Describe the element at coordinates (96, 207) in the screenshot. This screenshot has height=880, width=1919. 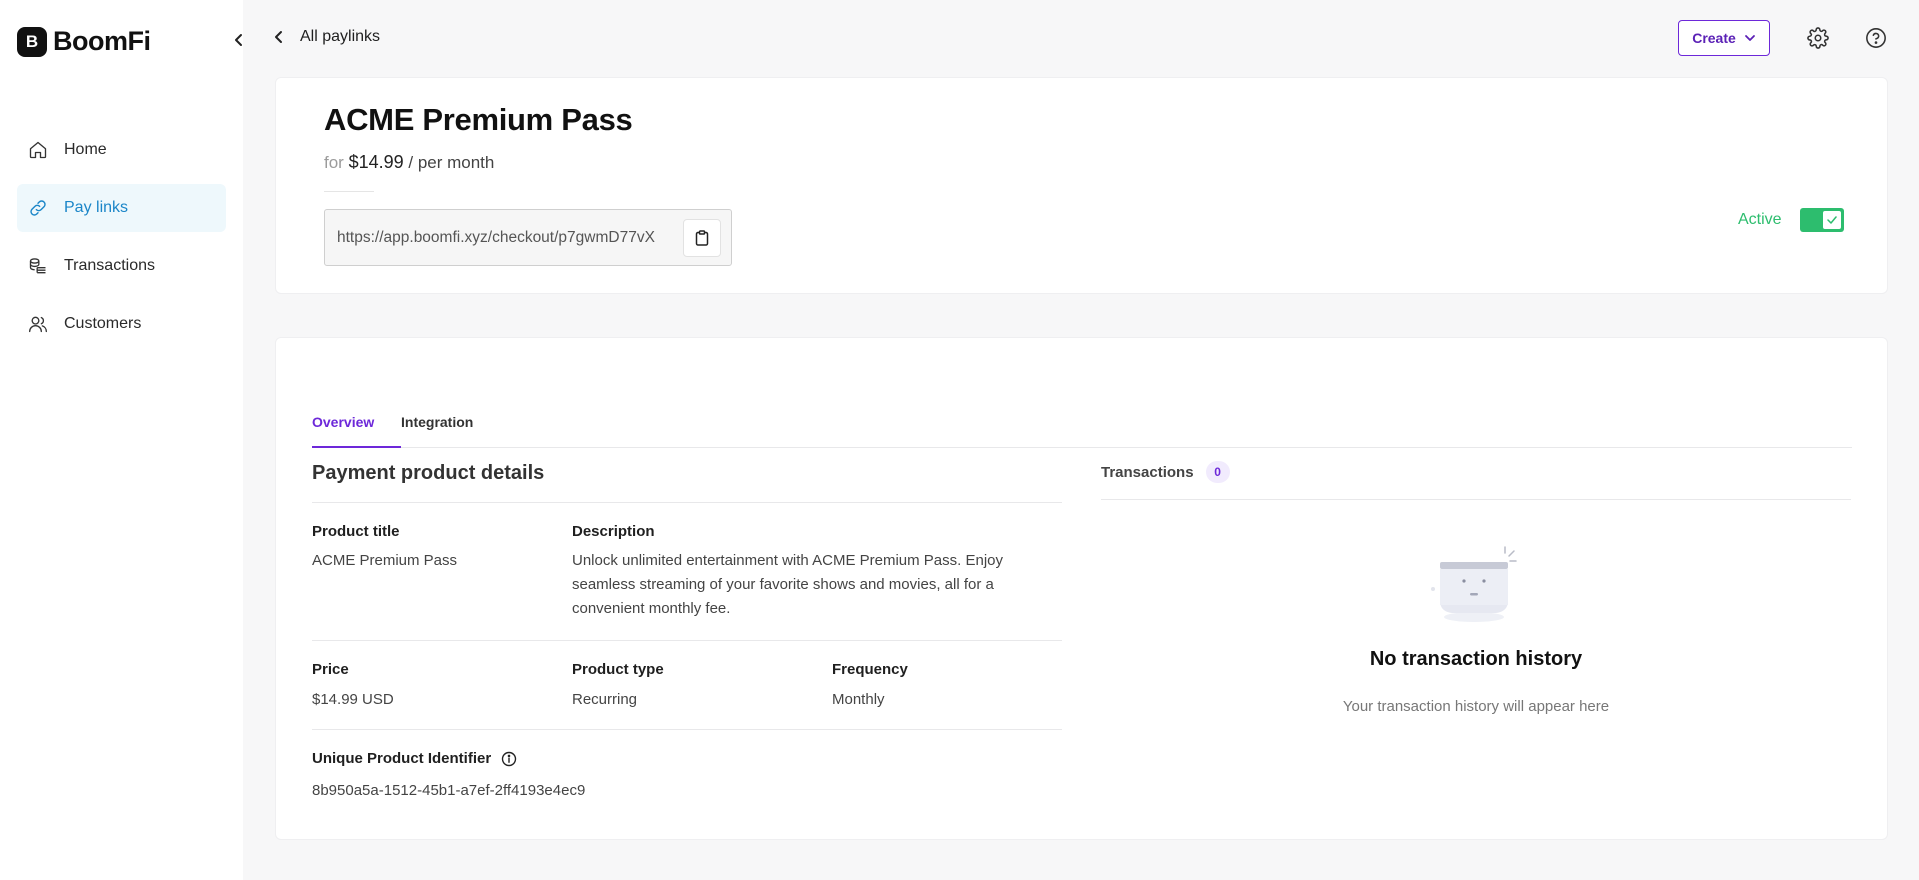
I see `sidebar-item-label: Pay links` at that location.